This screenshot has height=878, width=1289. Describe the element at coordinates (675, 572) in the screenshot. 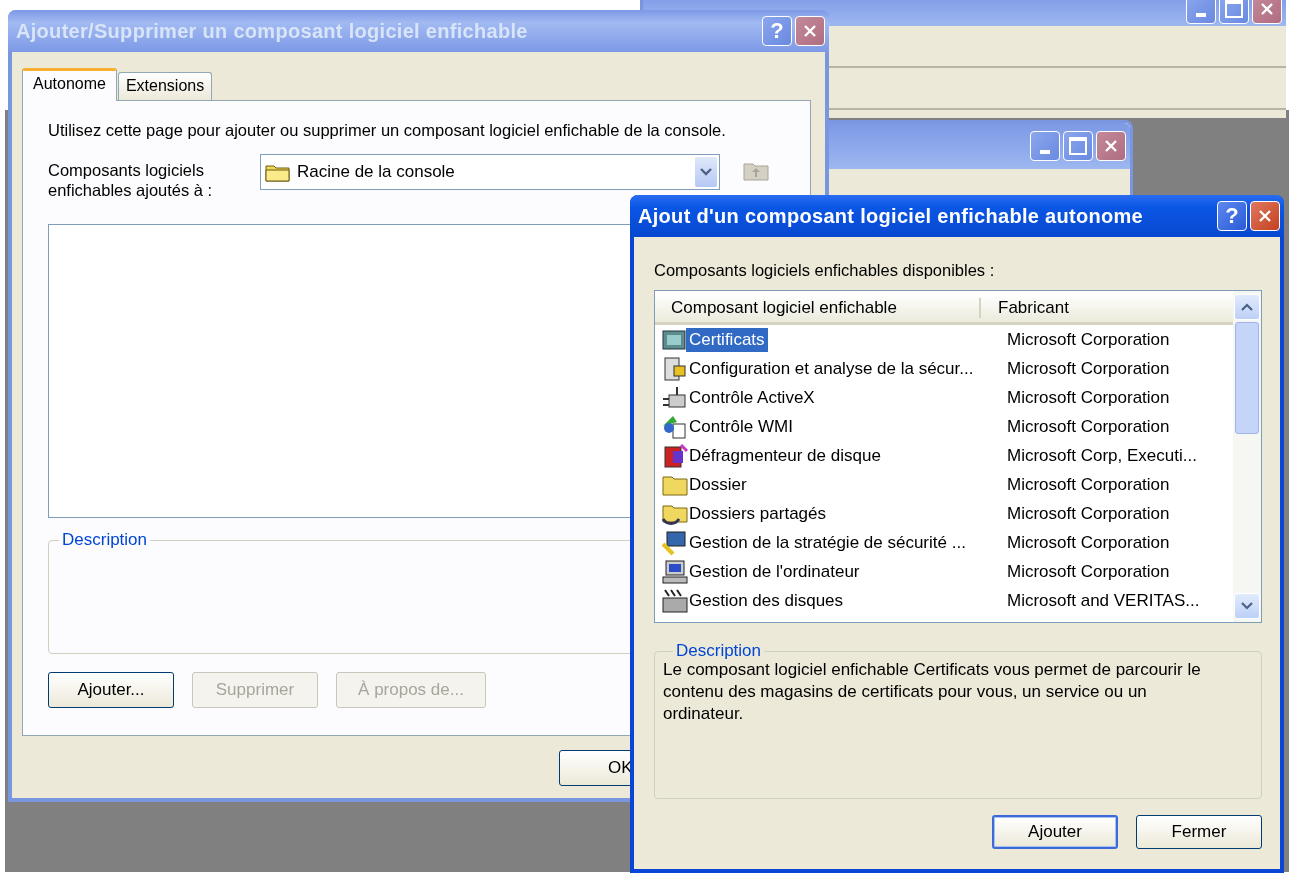

I see `computer-icon` at that location.